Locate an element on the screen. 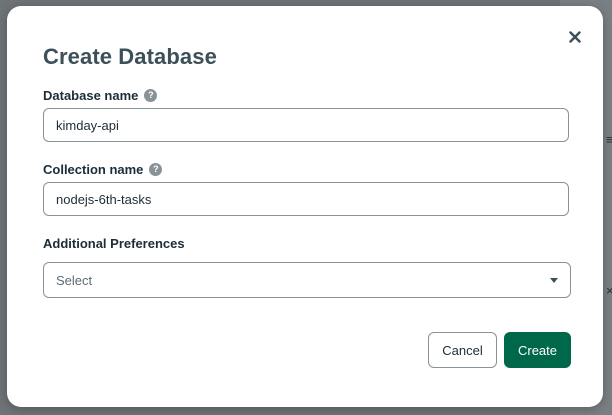  database-name-input is located at coordinates (306, 125).